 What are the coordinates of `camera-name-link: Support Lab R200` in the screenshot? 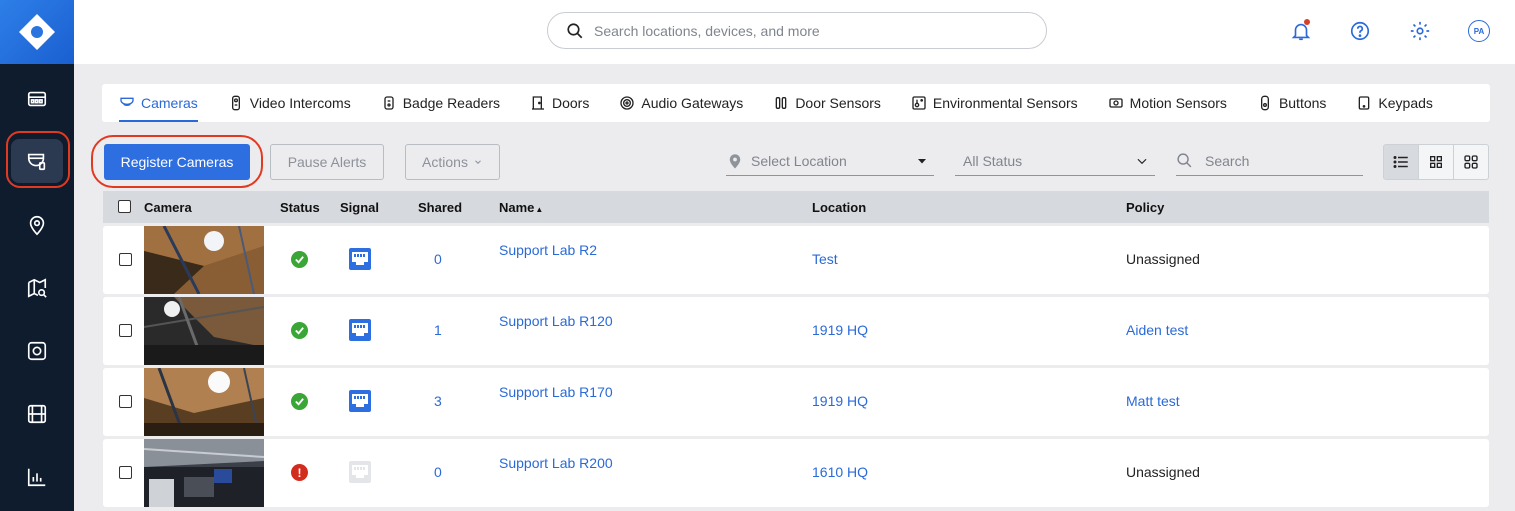 It's located at (556, 463).